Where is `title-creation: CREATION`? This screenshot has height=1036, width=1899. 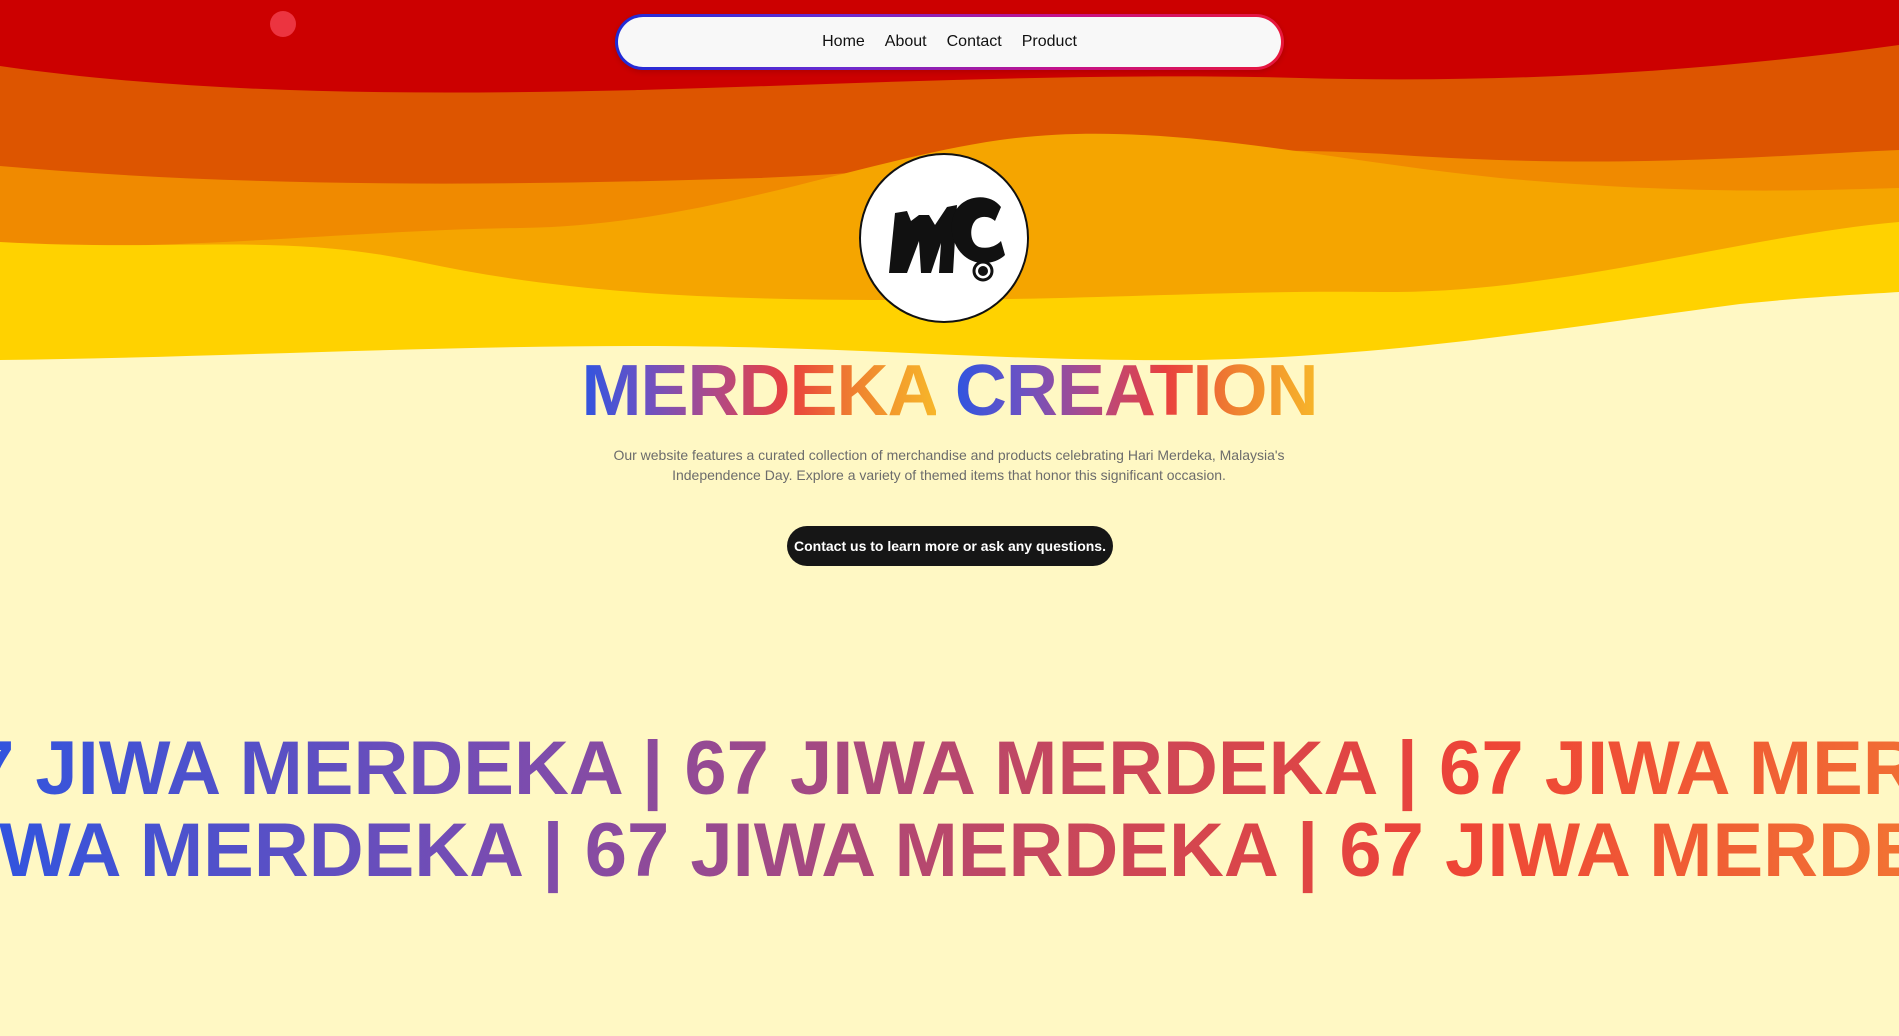
title-creation: CREATION is located at coordinates (1136, 391).